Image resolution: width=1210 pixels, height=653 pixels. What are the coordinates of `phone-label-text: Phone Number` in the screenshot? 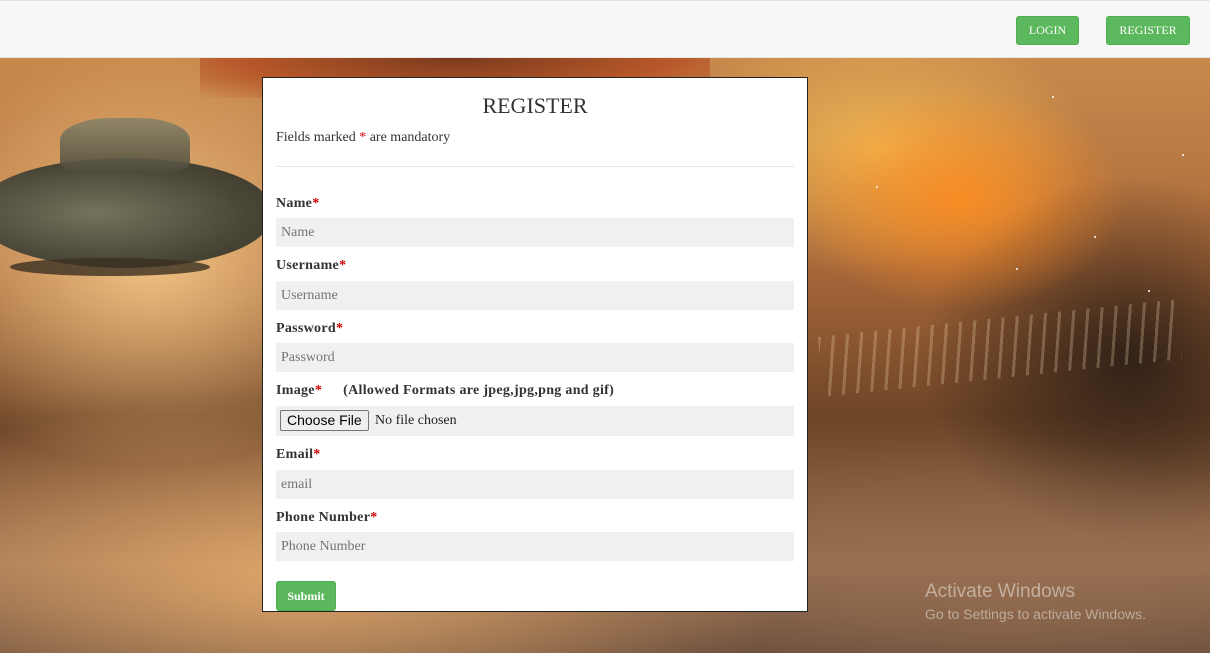 It's located at (323, 517).